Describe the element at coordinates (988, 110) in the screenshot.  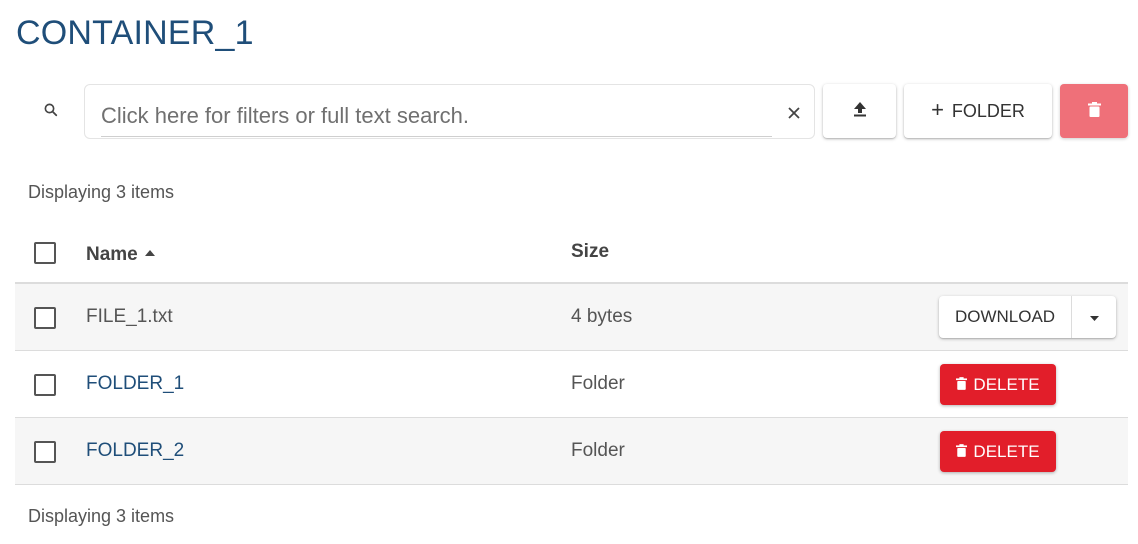
I see `add-folder-label: FOLDER` at that location.